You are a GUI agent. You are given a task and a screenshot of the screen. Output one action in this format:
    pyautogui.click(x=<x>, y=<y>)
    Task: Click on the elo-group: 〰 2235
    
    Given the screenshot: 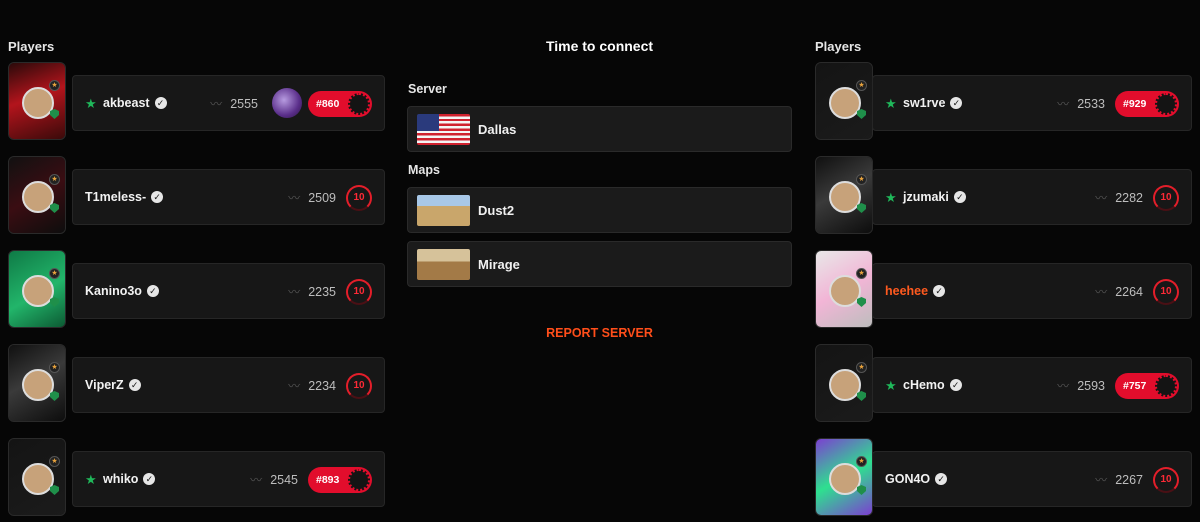 What is the action you would take?
    pyautogui.click(x=312, y=291)
    